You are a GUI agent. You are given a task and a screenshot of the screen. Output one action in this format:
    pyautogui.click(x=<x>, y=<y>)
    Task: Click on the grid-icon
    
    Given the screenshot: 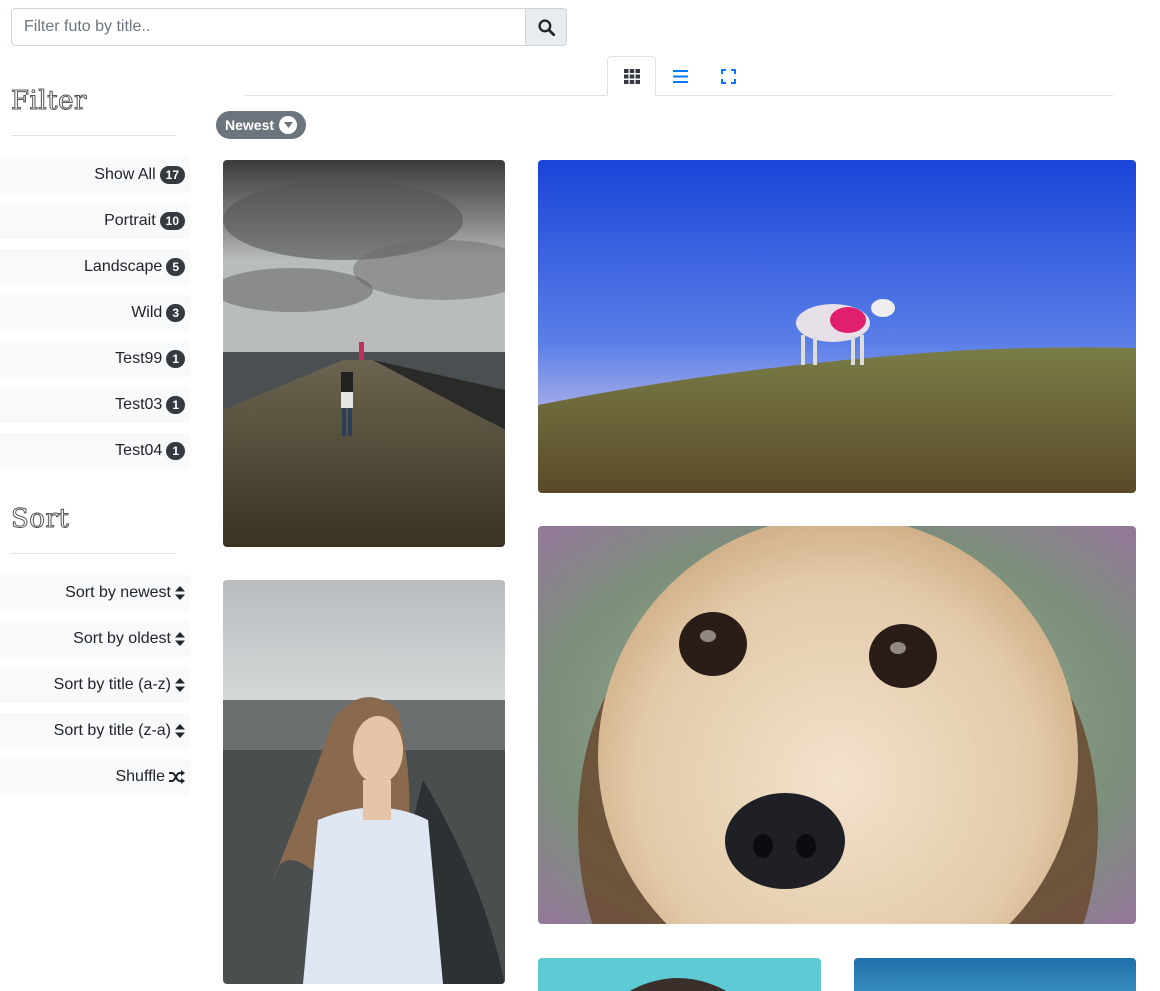 What is the action you would take?
    pyautogui.click(x=631, y=76)
    